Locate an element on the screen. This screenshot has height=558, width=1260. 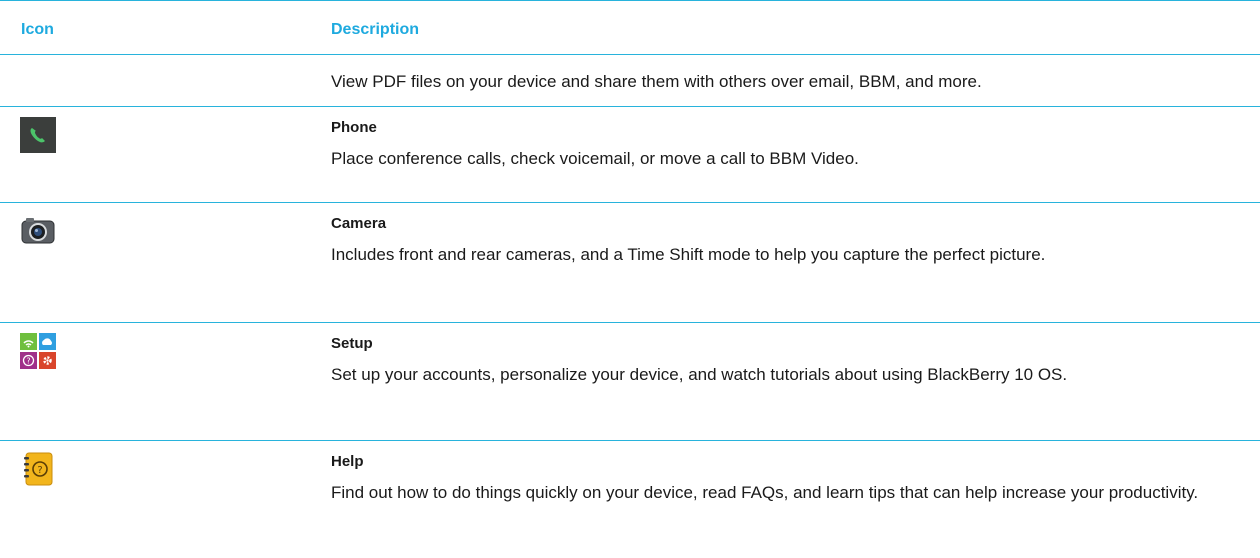
description-column-header: Description is located at coordinates (375, 29).